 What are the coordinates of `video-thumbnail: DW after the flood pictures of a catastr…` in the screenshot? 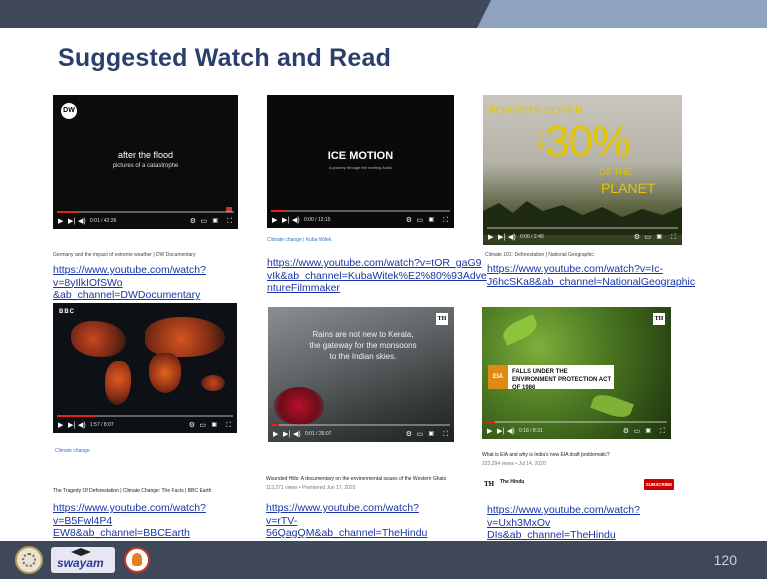 It's located at (145, 162).